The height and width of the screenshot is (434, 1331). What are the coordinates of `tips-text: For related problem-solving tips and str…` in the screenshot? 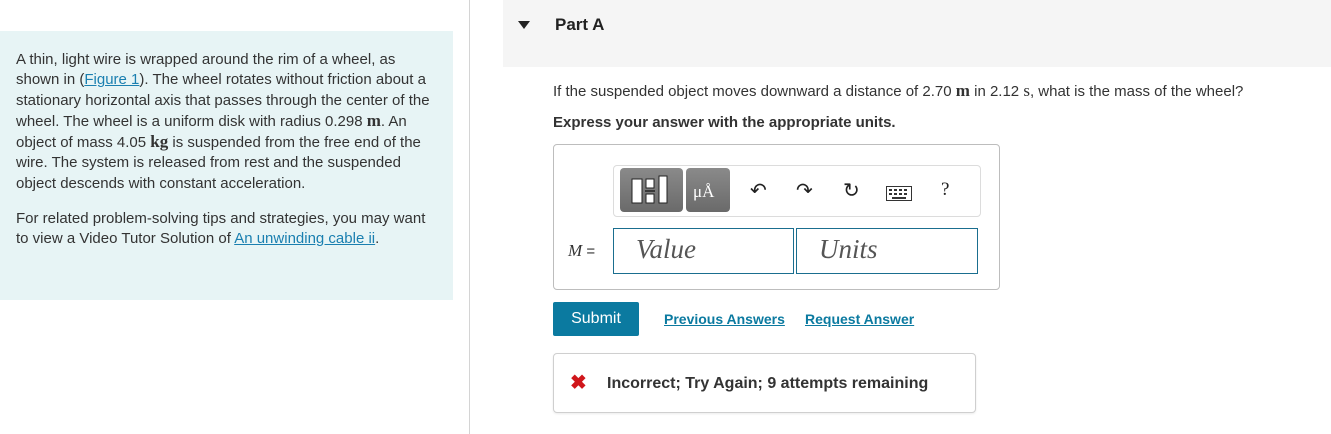 It's located at (221, 229).